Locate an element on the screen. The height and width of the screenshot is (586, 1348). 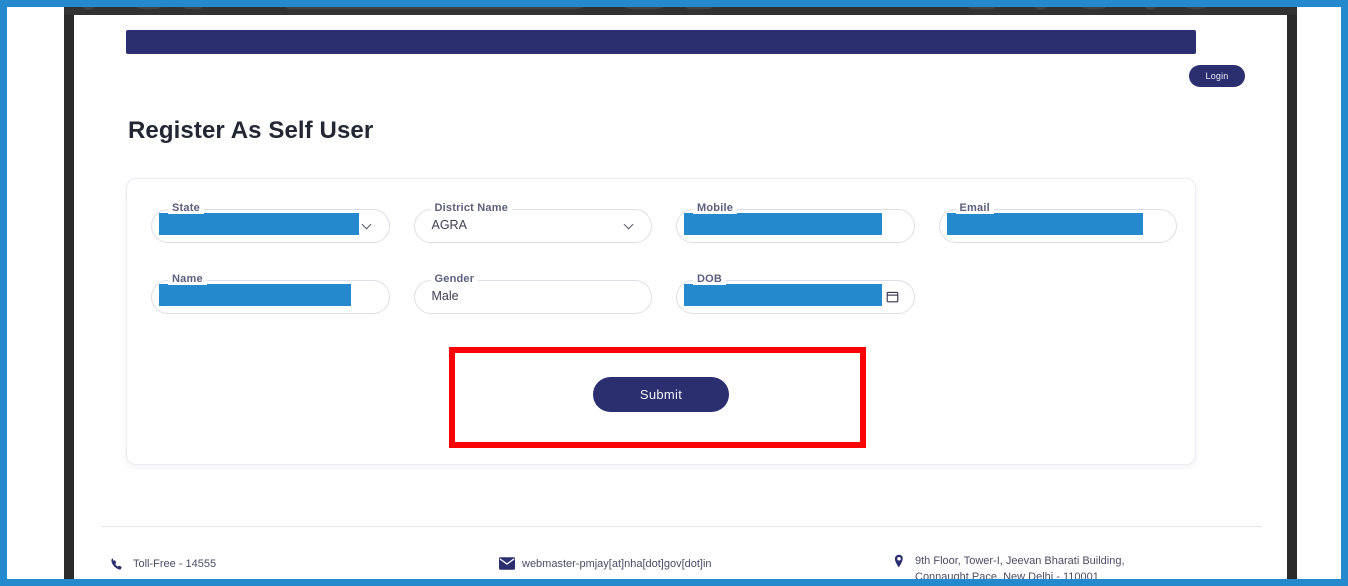
field-dob: DOB is located at coordinates (795, 293).